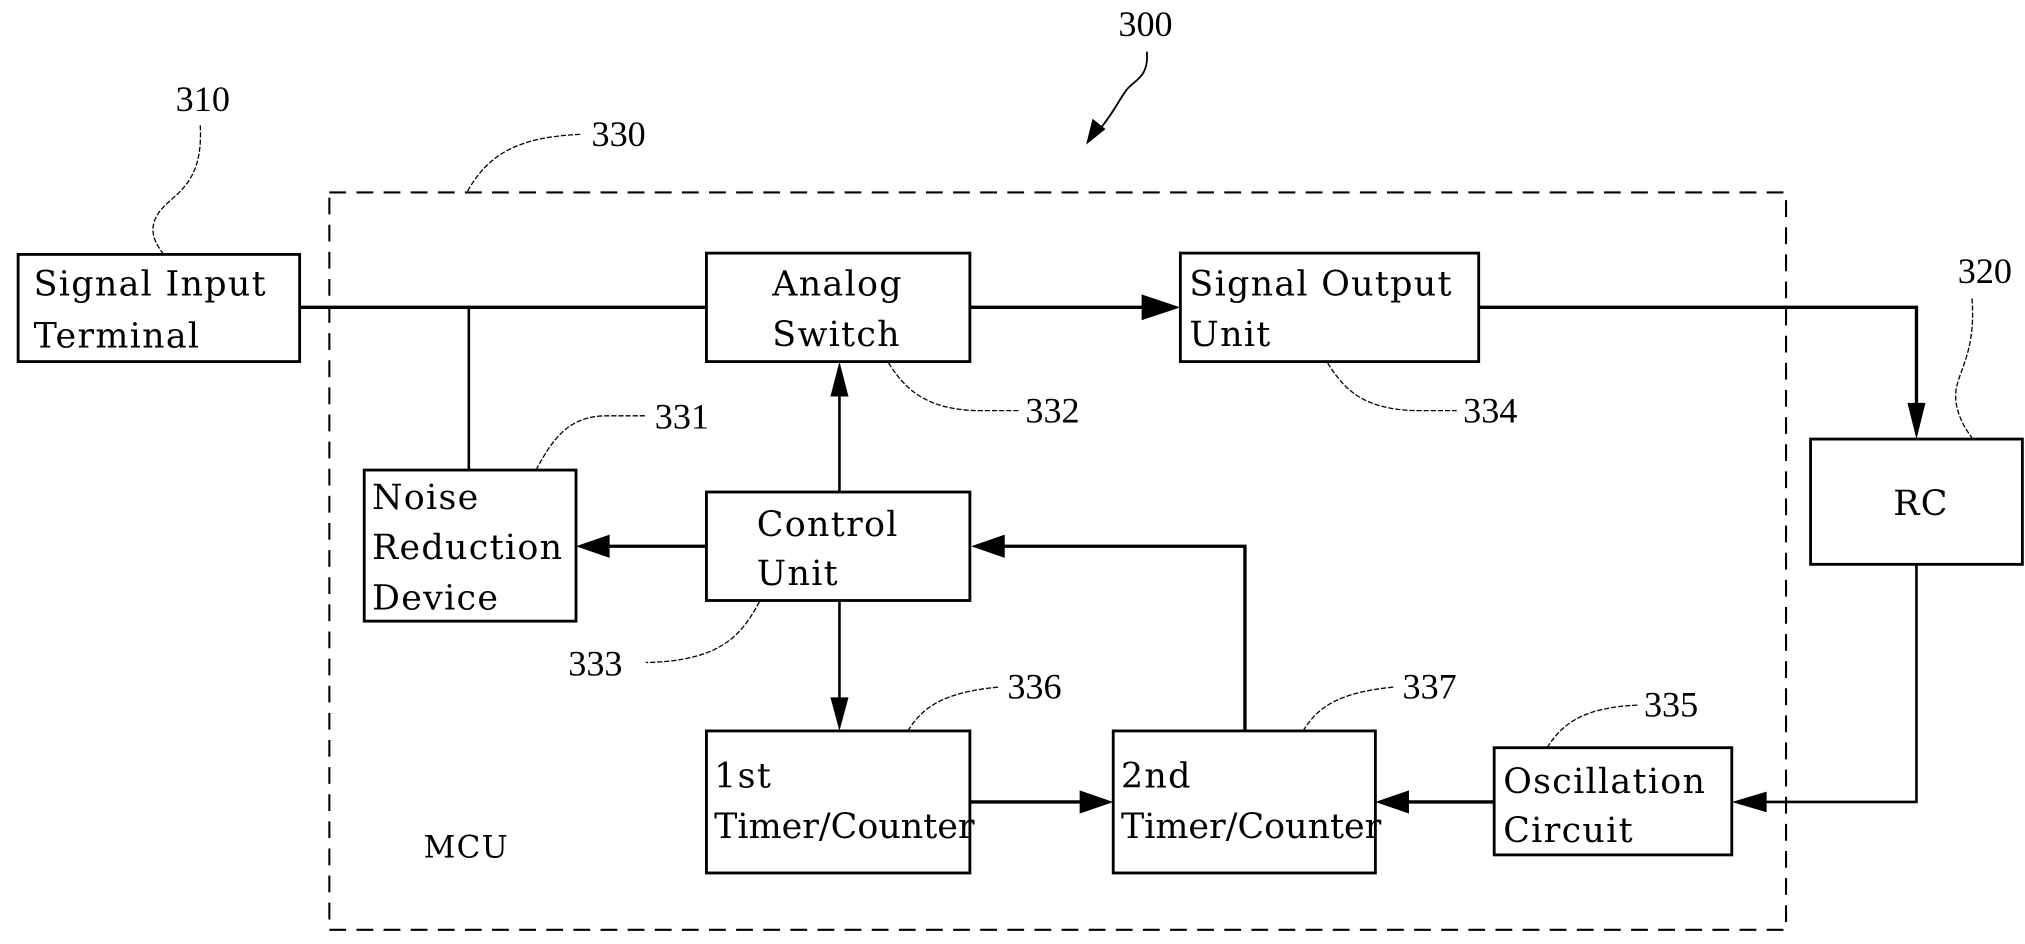 The image size is (2025, 944). I want to click on rc-label: RC, so click(1921, 504).